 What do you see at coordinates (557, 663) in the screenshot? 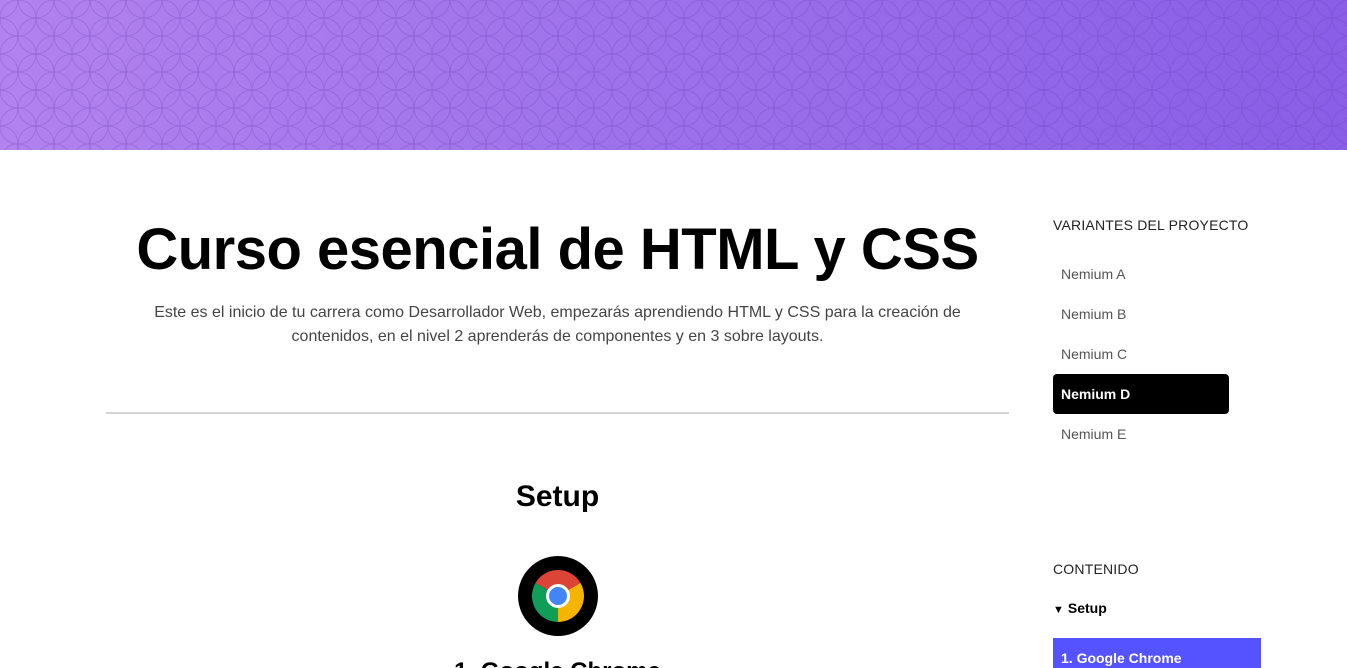
I see `step-title: 1. Google Chrome` at bounding box center [557, 663].